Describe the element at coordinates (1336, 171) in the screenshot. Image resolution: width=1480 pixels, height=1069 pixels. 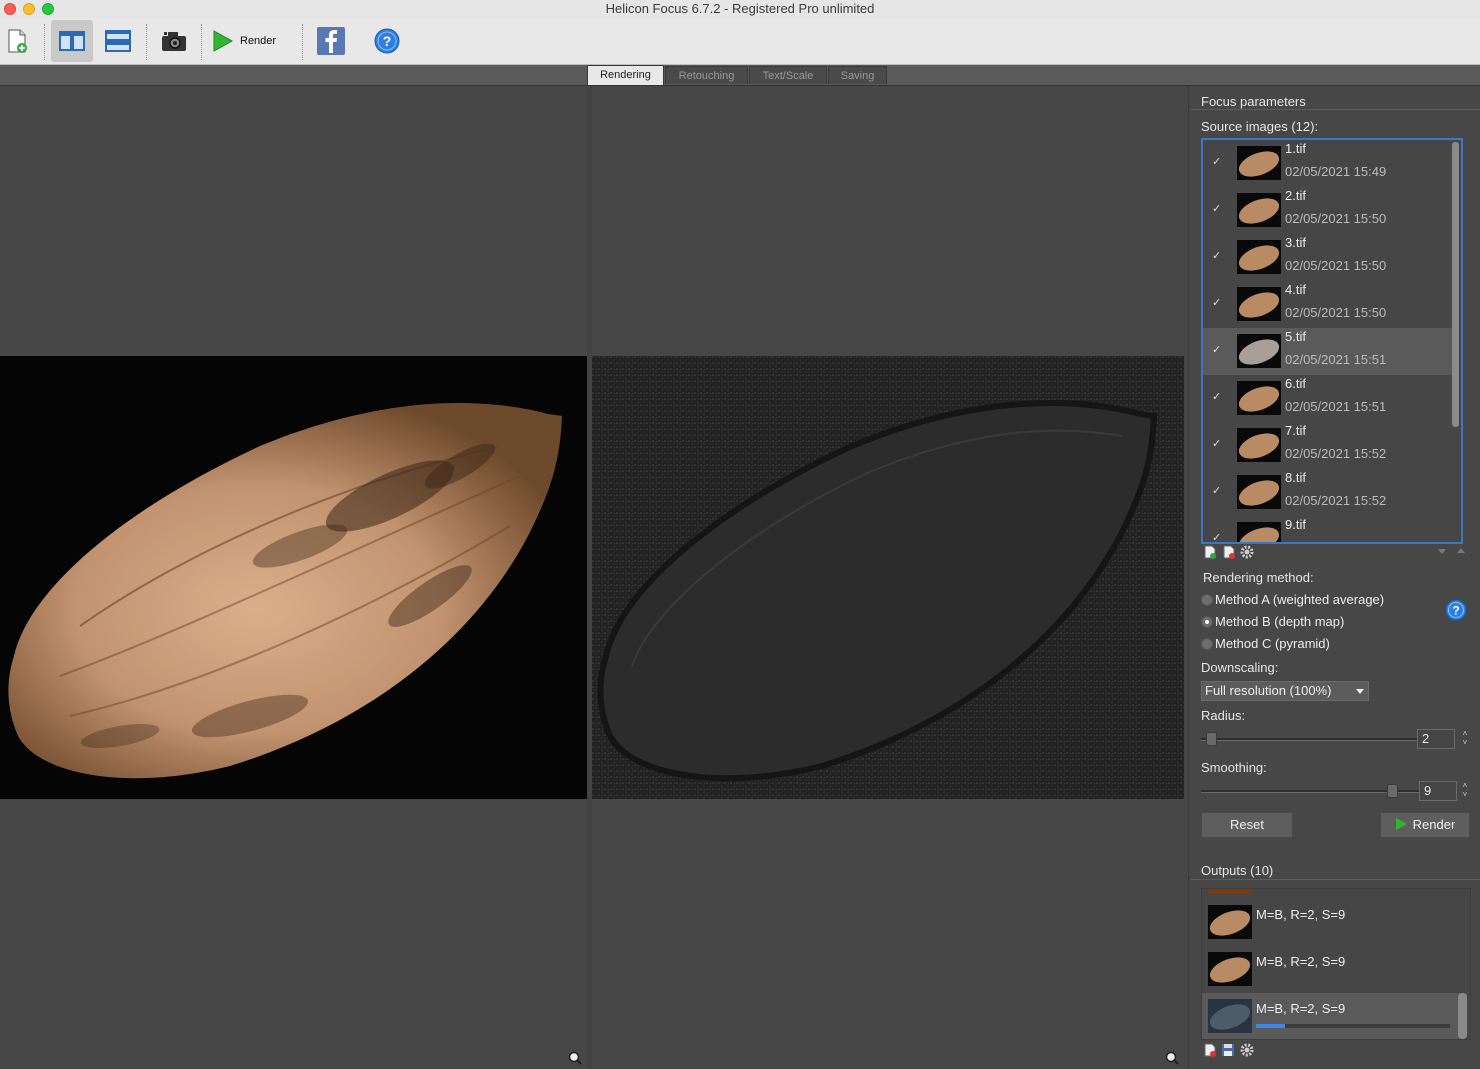
I see `file-date: 02/05/2021 15:49` at that location.